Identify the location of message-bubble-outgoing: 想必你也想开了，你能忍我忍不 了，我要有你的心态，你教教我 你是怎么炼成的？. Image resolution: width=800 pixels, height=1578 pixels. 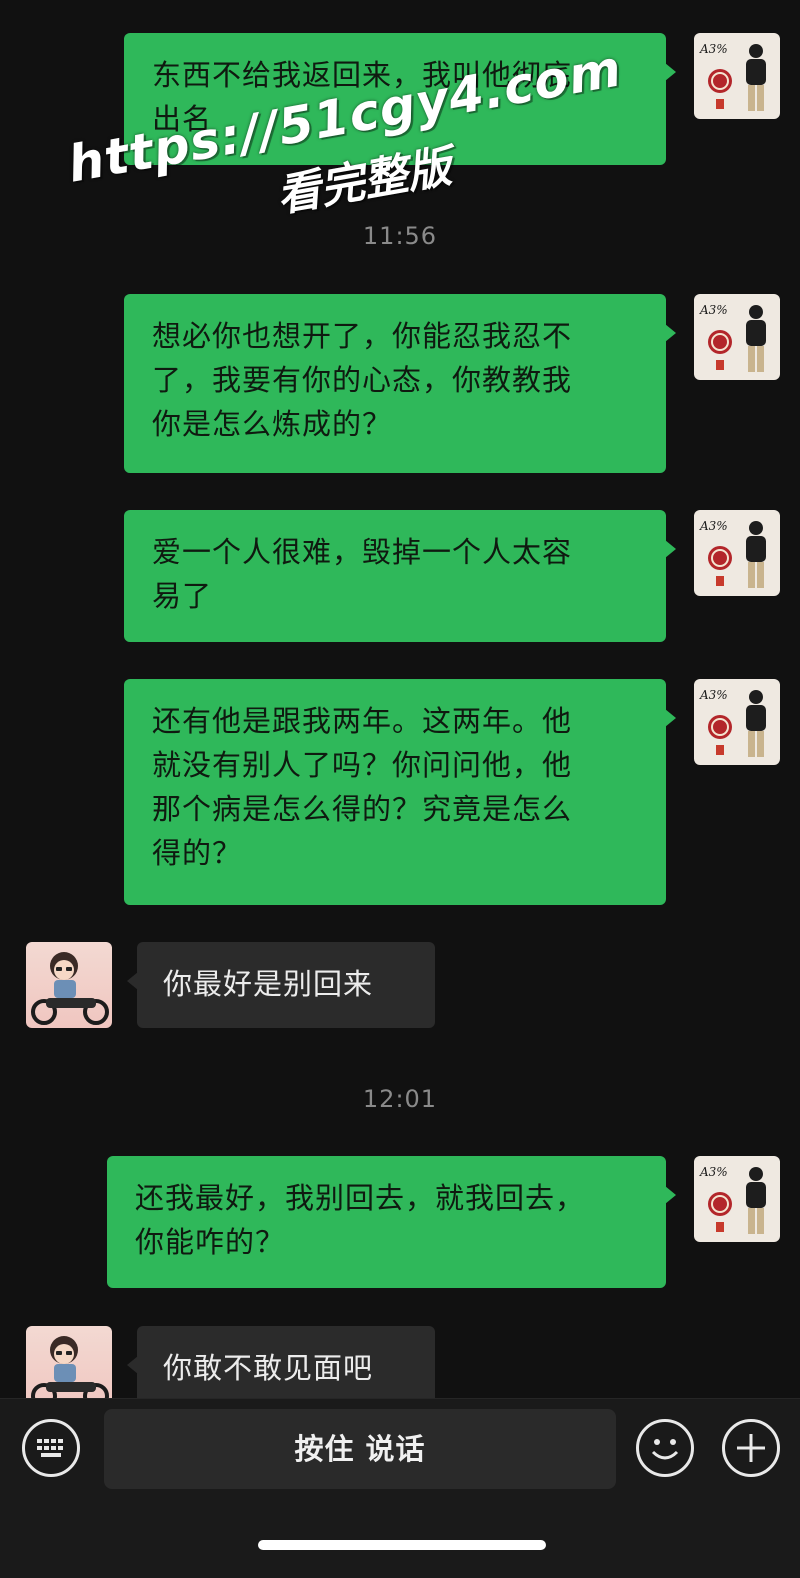
(400, 383).